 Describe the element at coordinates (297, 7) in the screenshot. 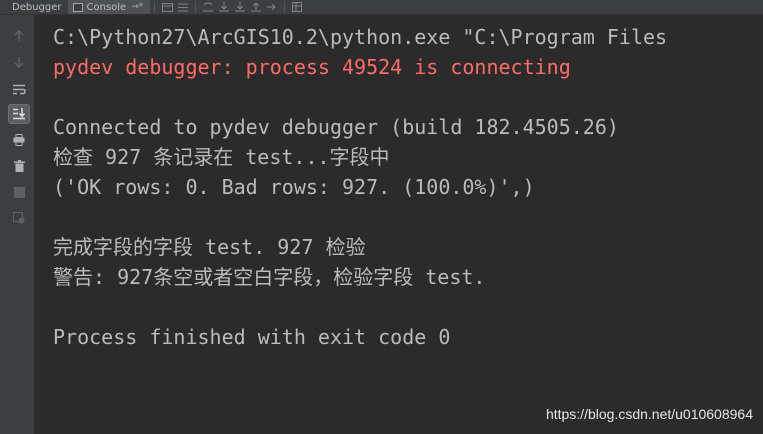

I see `table-icon` at that location.